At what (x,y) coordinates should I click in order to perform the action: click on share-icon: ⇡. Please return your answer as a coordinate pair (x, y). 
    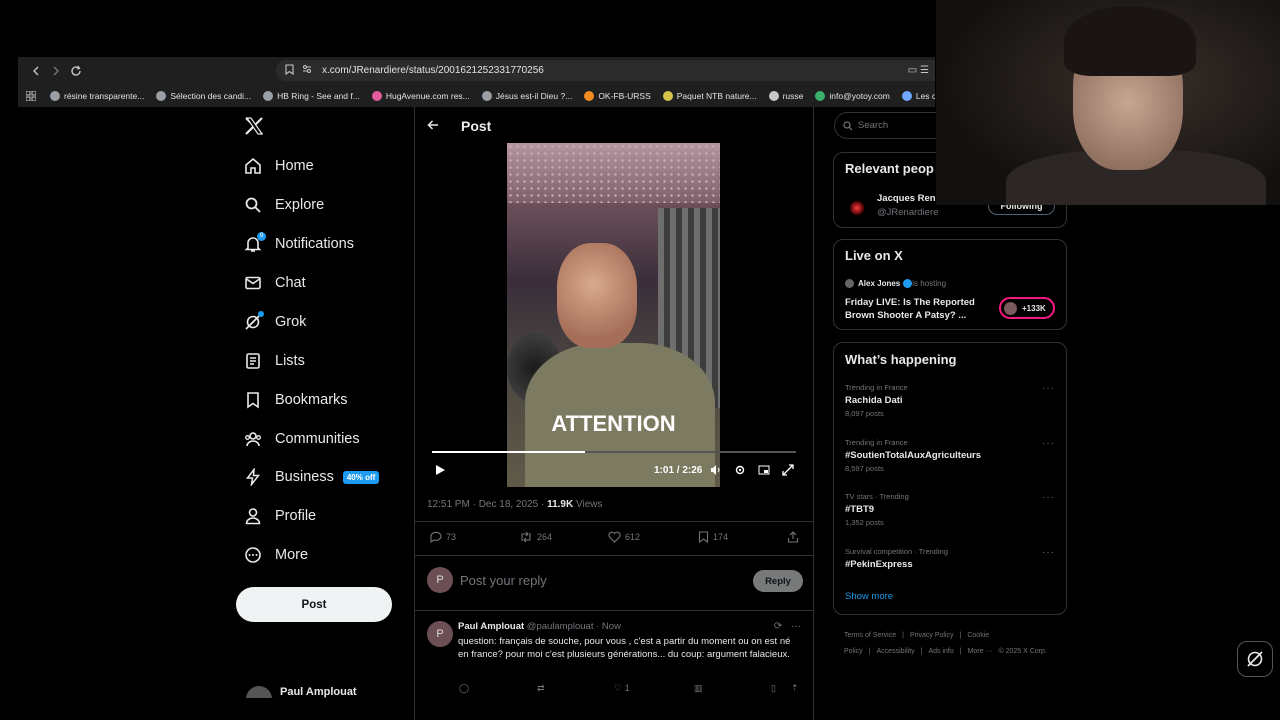
    Looking at the image, I should click on (795, 688).